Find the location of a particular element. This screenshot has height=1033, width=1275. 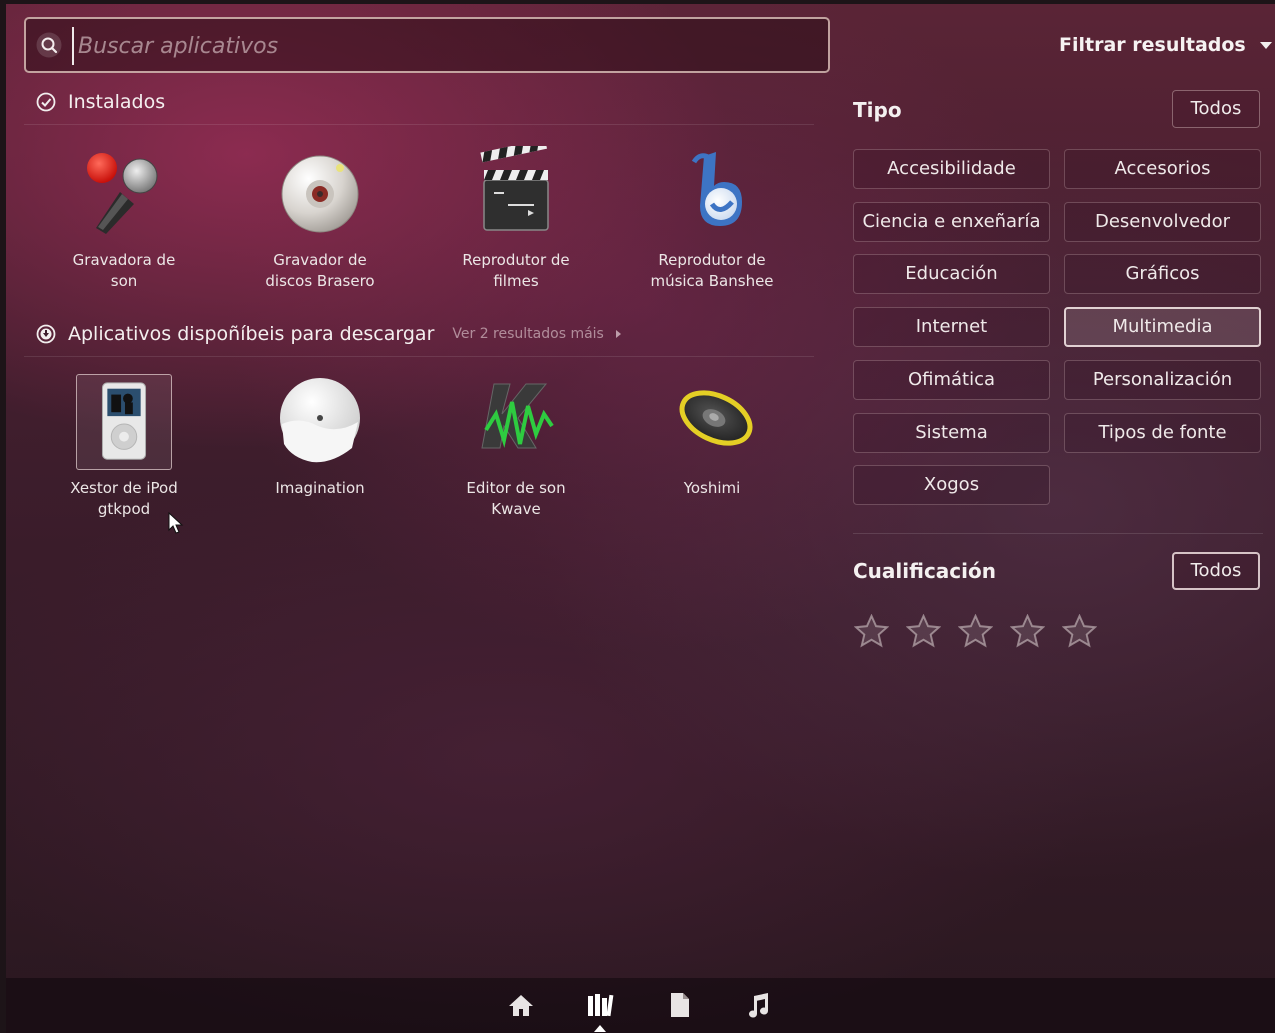

speaker-icon is located at coordinates (712, 422).